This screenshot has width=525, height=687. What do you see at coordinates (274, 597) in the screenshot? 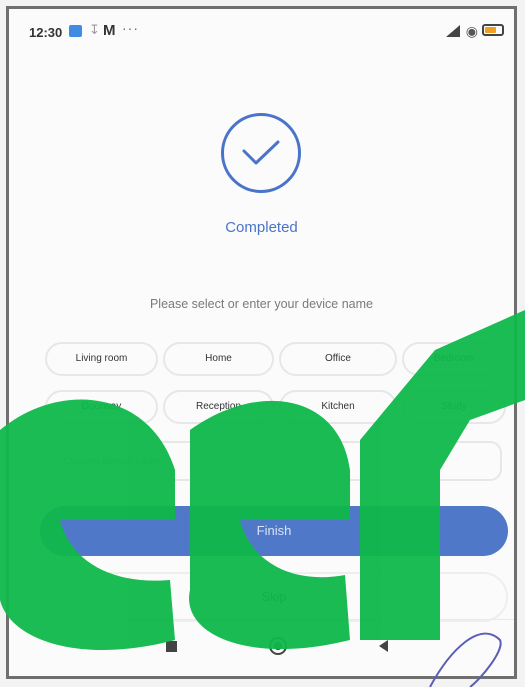
I see `skip-button: Skip` at bounding box center [274, 597].